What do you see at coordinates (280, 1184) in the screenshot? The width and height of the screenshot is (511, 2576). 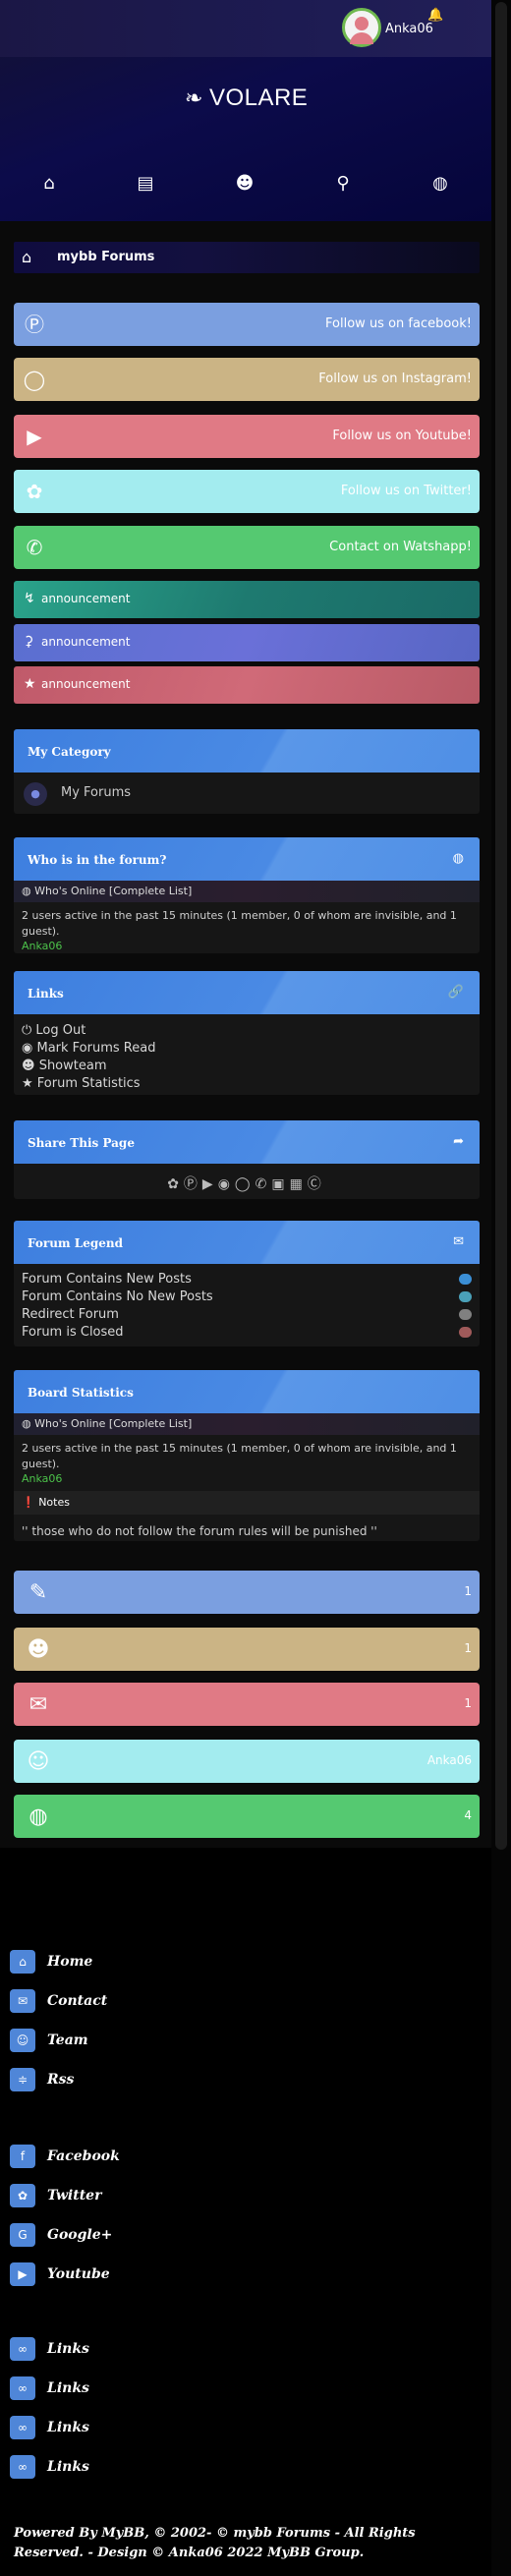 I see `skype-icon: ▣` at bounding box center [280, 1184].